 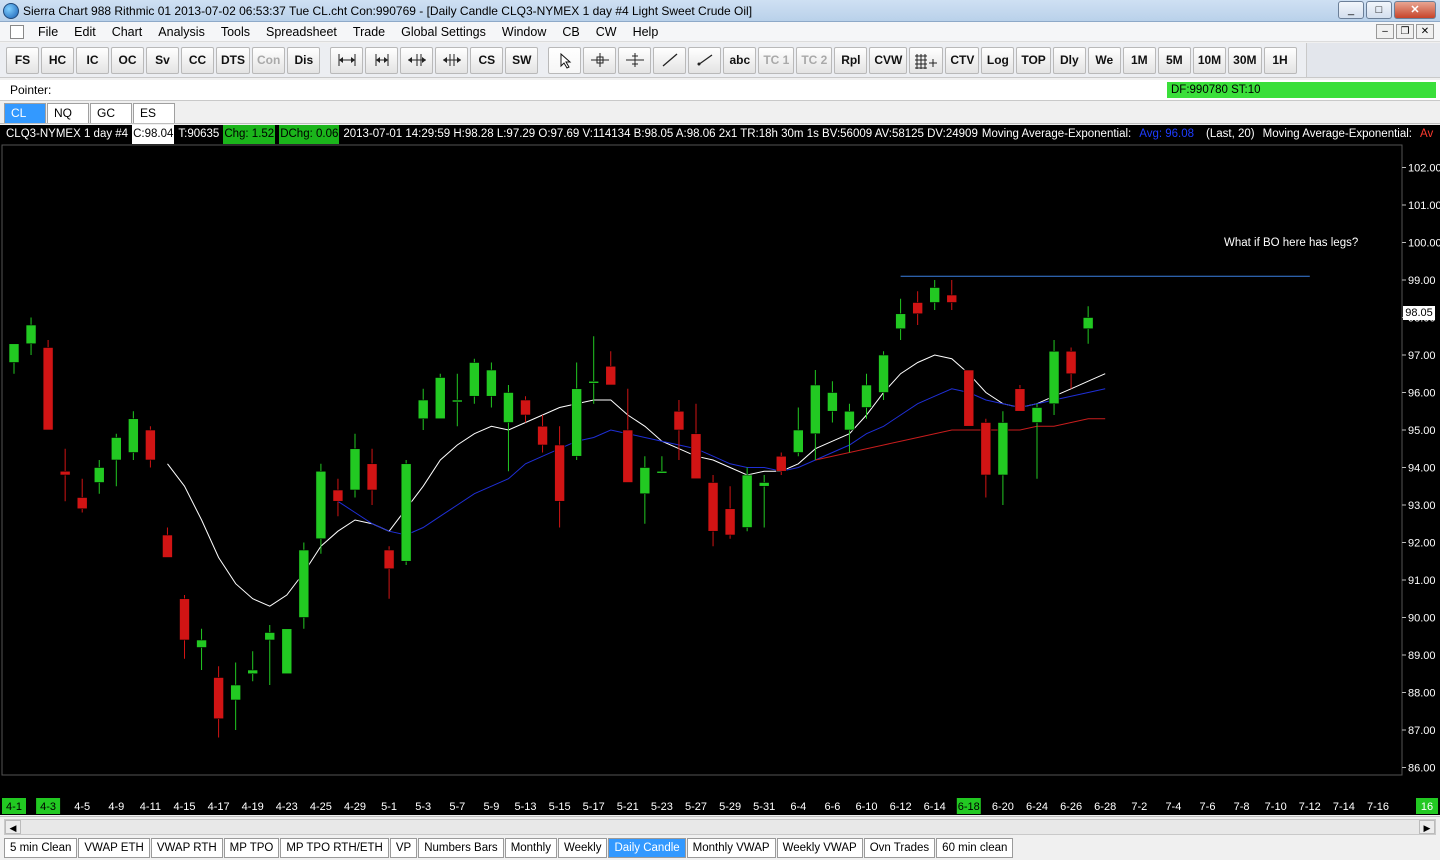 What do you see at coordinates (1209, 60) in the screenshot?
I see `10m-button: 10M` at bounding box center [1209, 60].